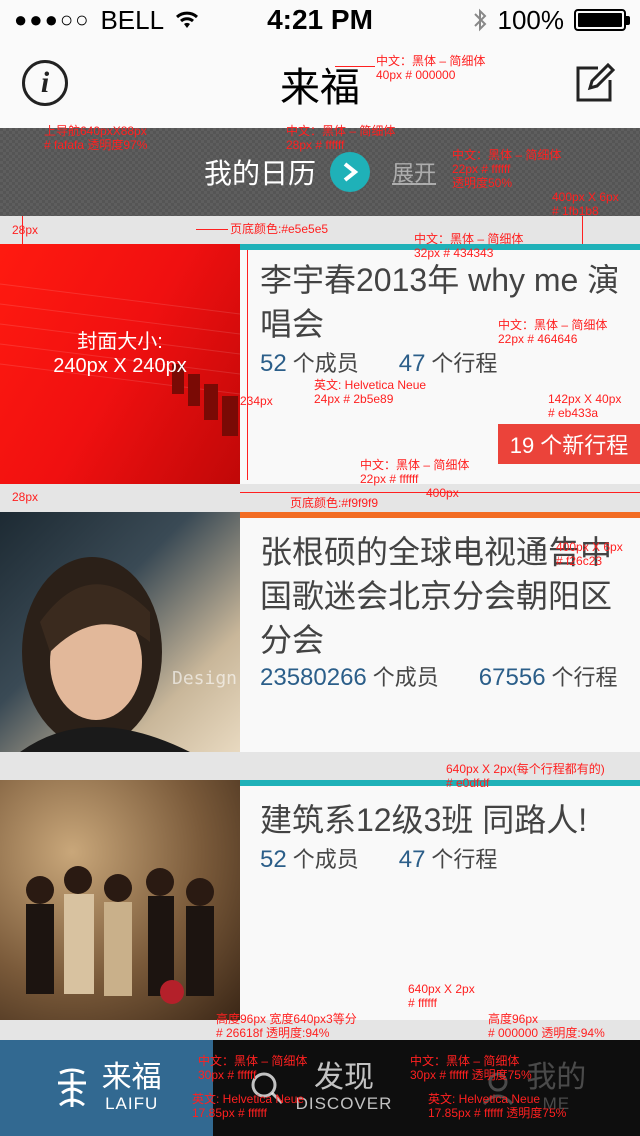  What do you see at coordinates (259, 173) in the screenshot?
I see `calendar-title: 我的日历` at bounding box center [259, 173].